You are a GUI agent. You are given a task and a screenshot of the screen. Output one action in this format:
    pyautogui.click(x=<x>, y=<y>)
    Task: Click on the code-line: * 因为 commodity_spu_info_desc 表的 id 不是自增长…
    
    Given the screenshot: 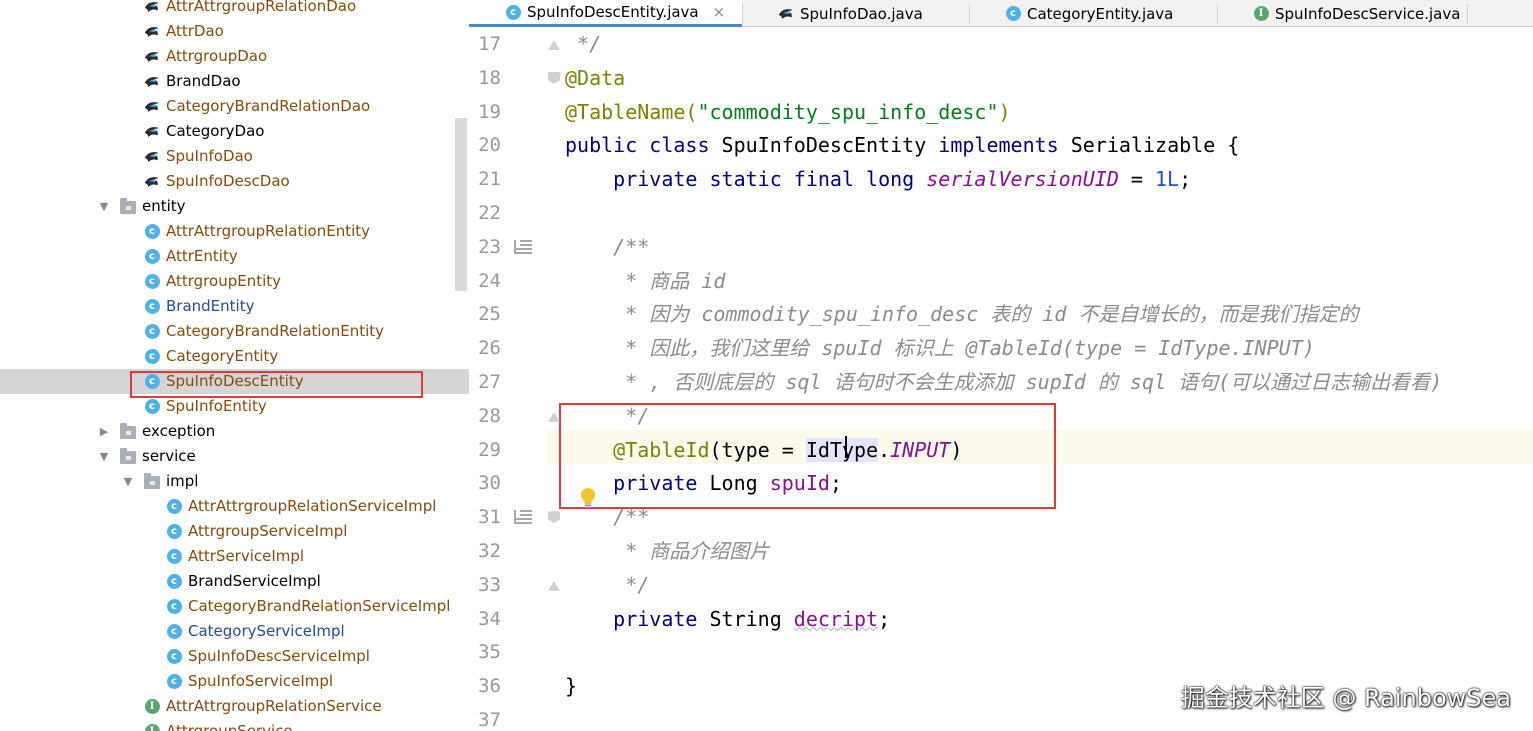 What is the action you would take?
    pyautogui.click(x=961, y=314)
    